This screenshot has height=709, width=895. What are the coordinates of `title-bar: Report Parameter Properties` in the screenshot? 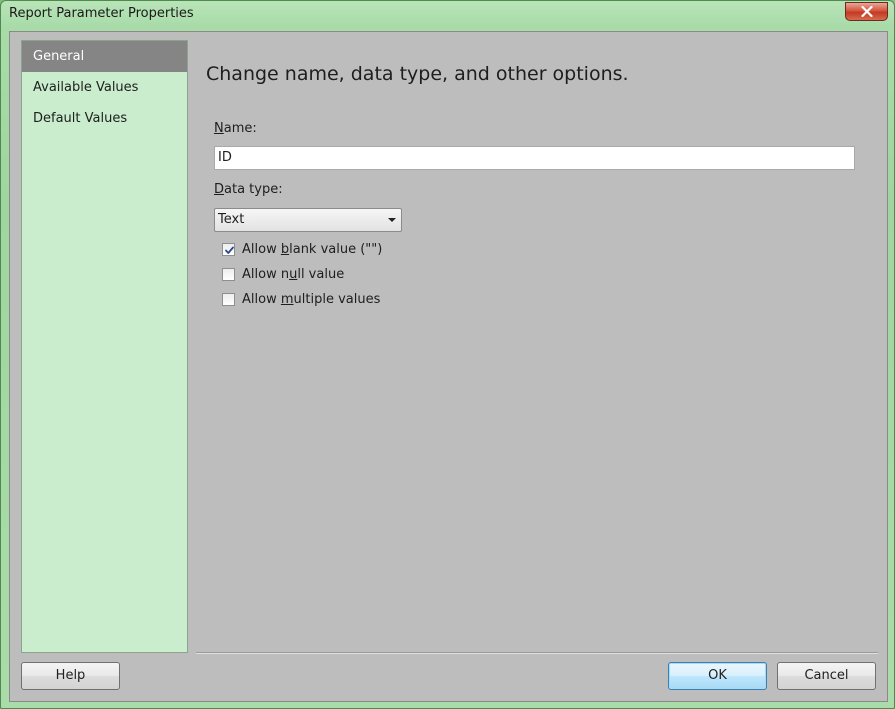 It's located at (447, 14).